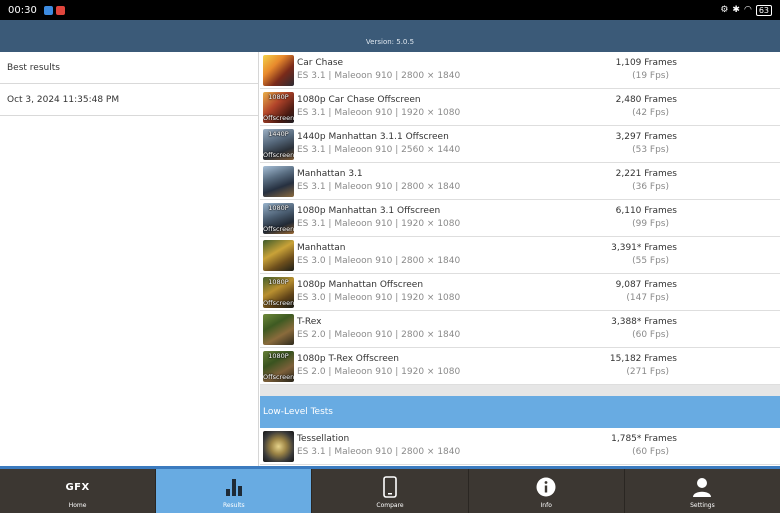 The width and height of the screenshot is (780, 513). What do you see at coordinates (546, 487) in the screenshot?
I see `info-icon` at bounding box center [546, 487].